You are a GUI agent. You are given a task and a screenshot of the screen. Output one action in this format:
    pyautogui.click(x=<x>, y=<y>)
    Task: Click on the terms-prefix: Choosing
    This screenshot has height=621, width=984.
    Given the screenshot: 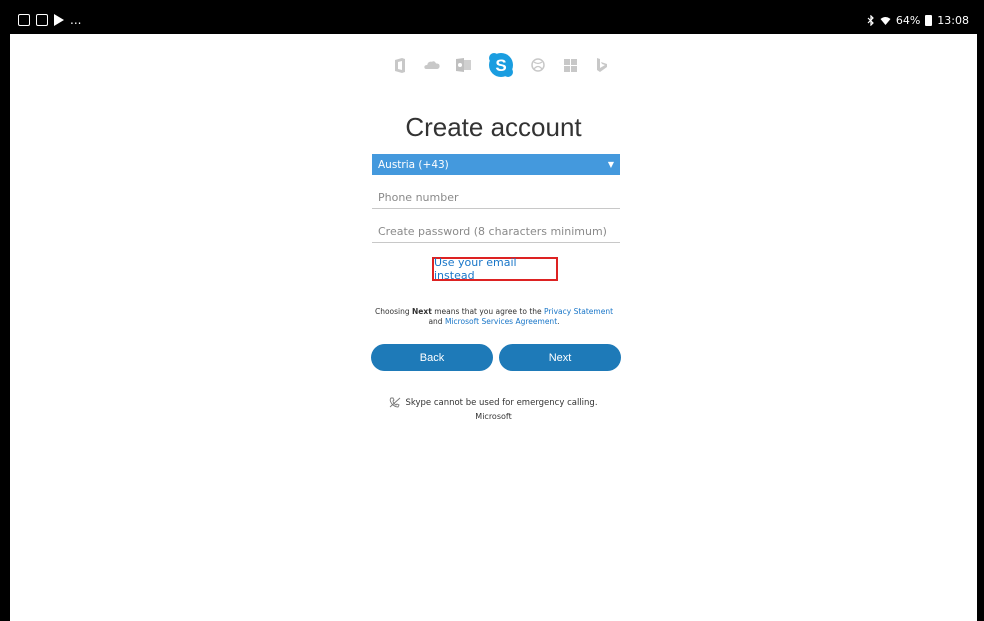 What is the action you would take?
    pyautogui.click(x=393, y=311)
    